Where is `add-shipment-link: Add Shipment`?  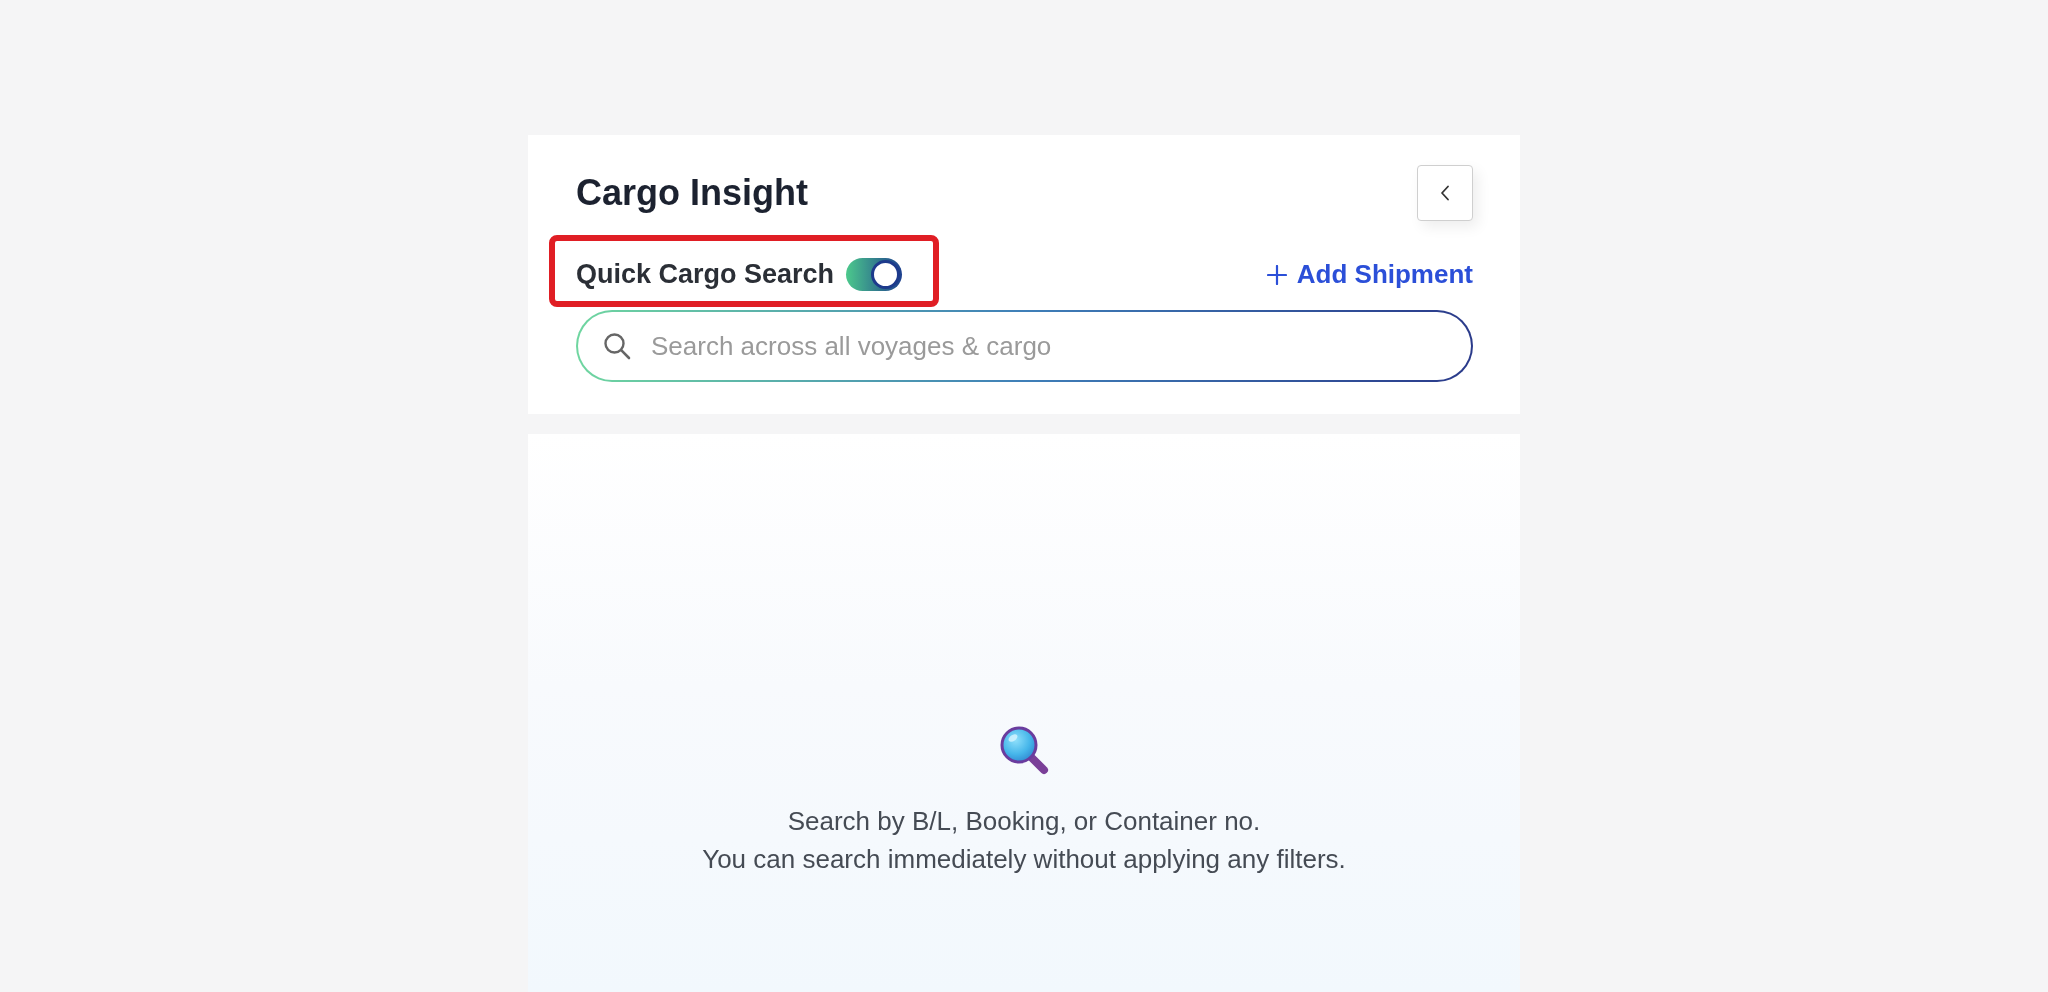 add-shipment-link: Add Shipment is located at coordinates (1369, 274).